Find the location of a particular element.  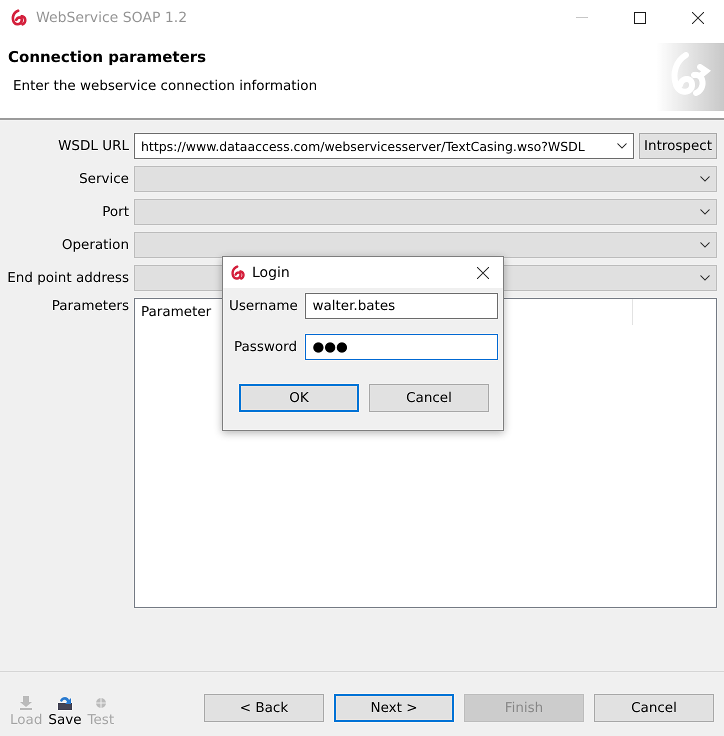

field-label: Parameters is located at coordinates (89, 306).